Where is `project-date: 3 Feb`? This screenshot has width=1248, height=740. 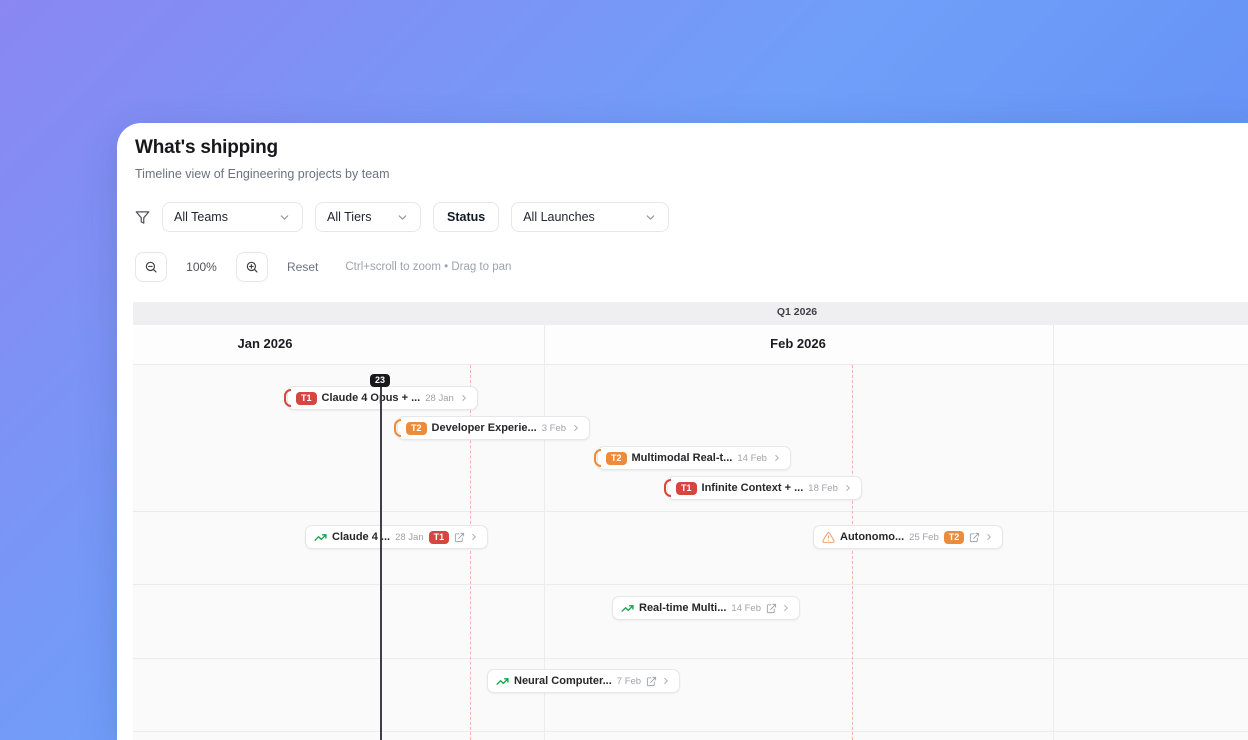 project-date: 3 Feb is located at coordinates (553, 428).